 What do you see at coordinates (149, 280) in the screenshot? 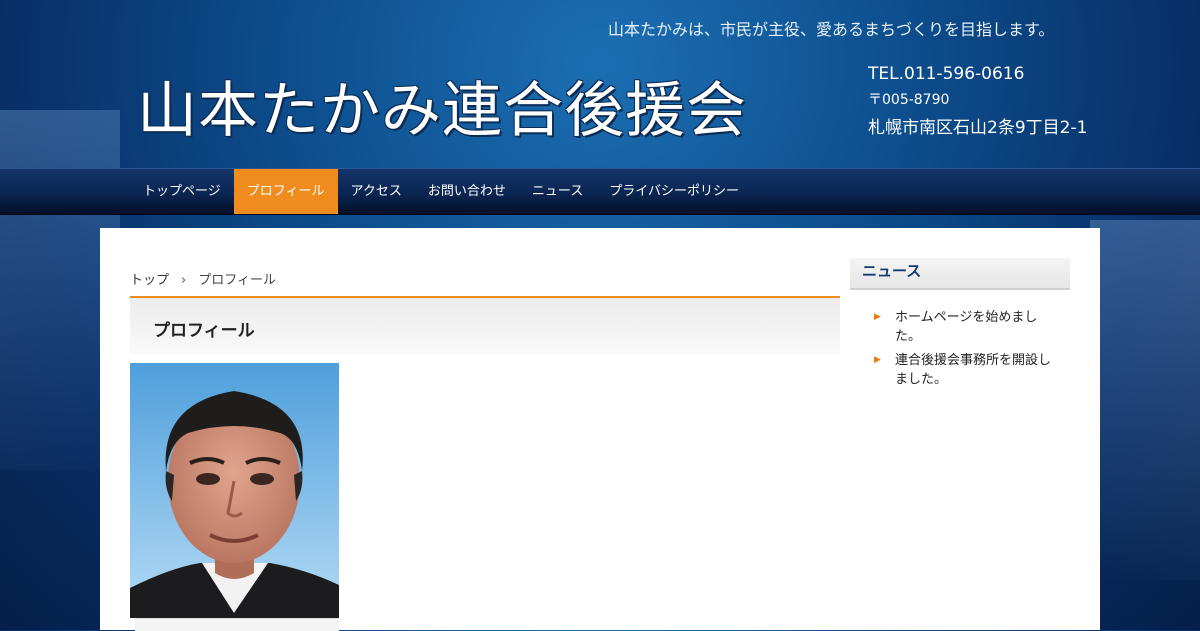
I see `breadcrumb-home-link: トップ` at bounding box center [149, 280].